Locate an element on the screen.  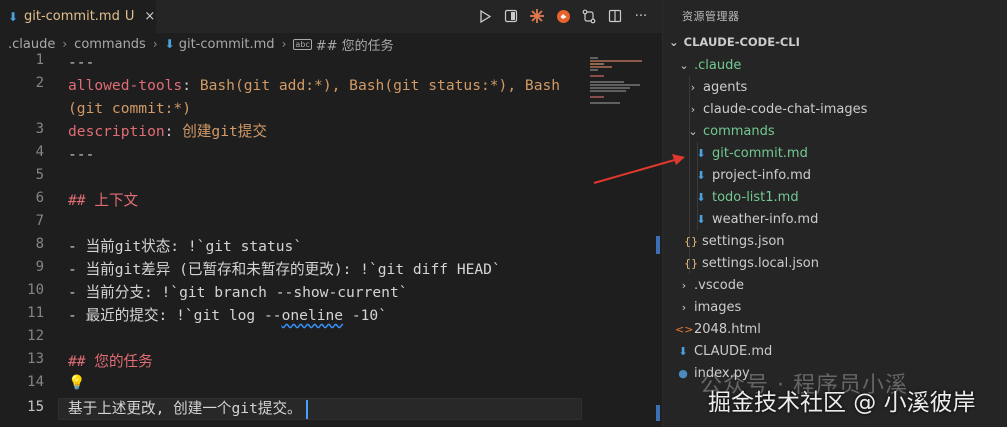
tree-item-todo-list1-md: ⬇ todo-list1.md is located at coordinates (835, 197).